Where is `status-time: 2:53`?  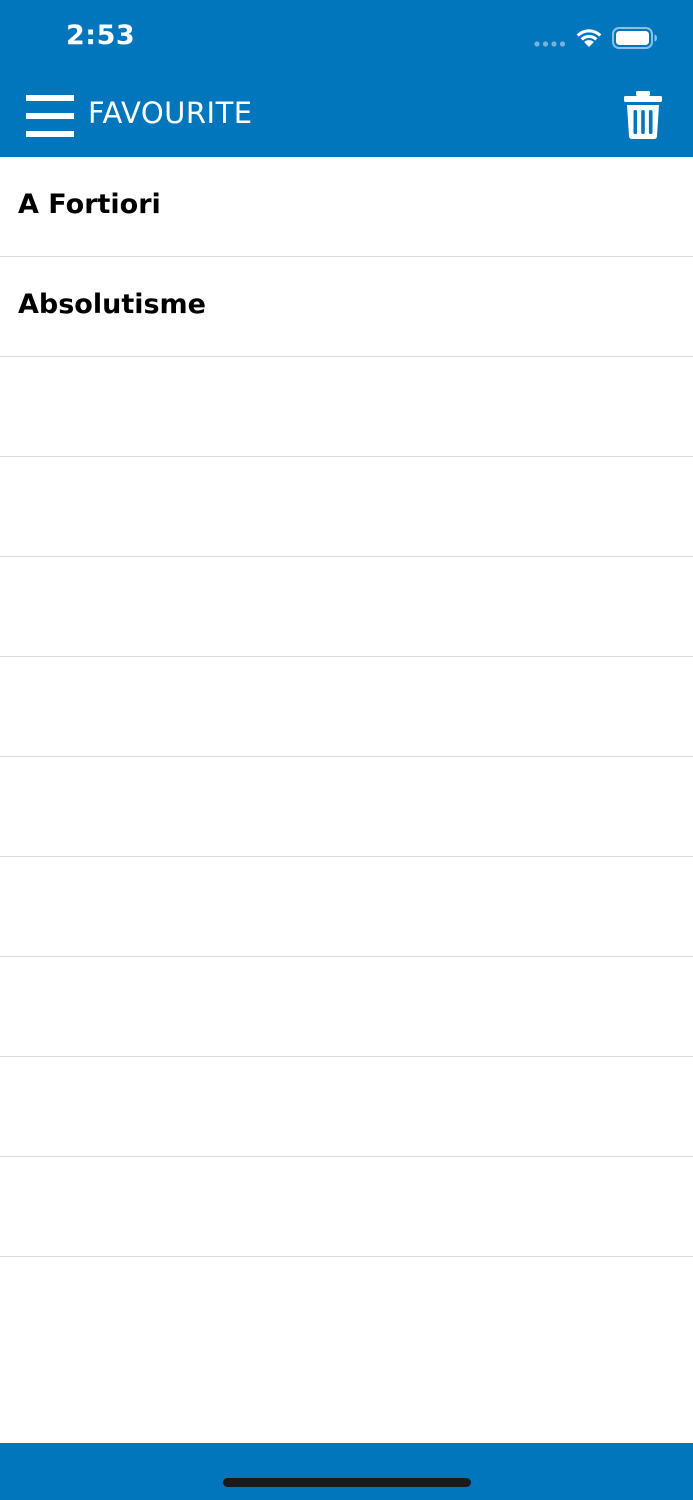
status-time: 2:53 is located at coordinates (101, 35).